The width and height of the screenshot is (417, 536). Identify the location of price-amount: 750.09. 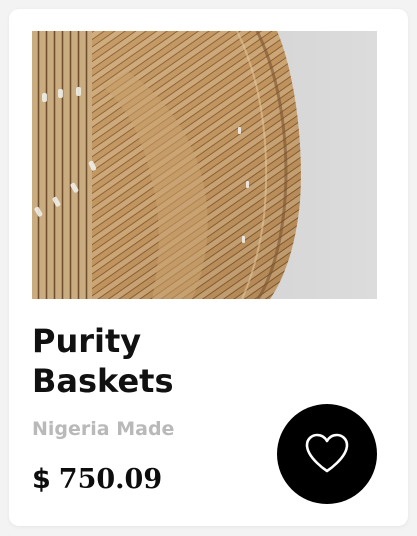
(110, 479).